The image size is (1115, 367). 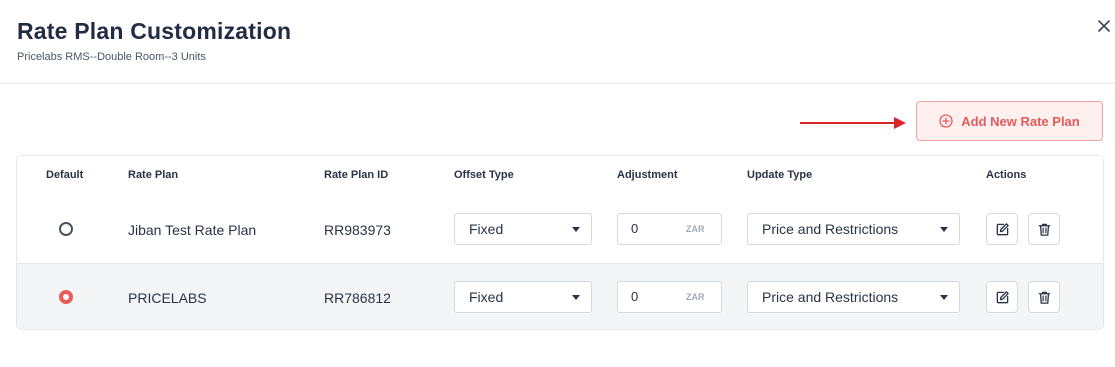 What do you see at coordinates (153, 175) in the screenshot?
I see `header-rate-plan: Rate Plan` at bounding box center [153, 175].